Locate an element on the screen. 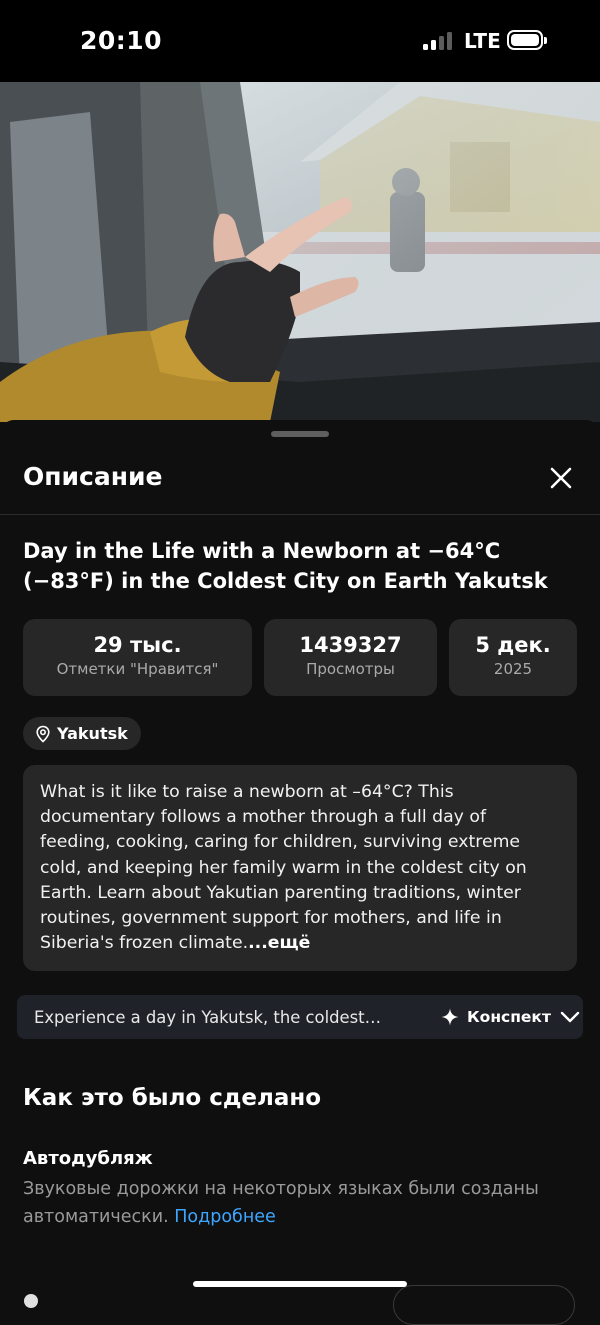 This screenshot has height=1325, width=600. status-time: 20:10 is located at coordinates (121, 40).